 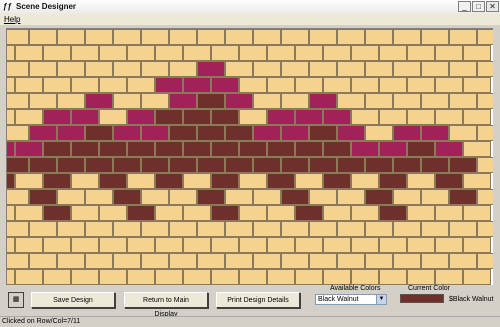 I want to click on maximize-button: □, so click(x=478, y=6).